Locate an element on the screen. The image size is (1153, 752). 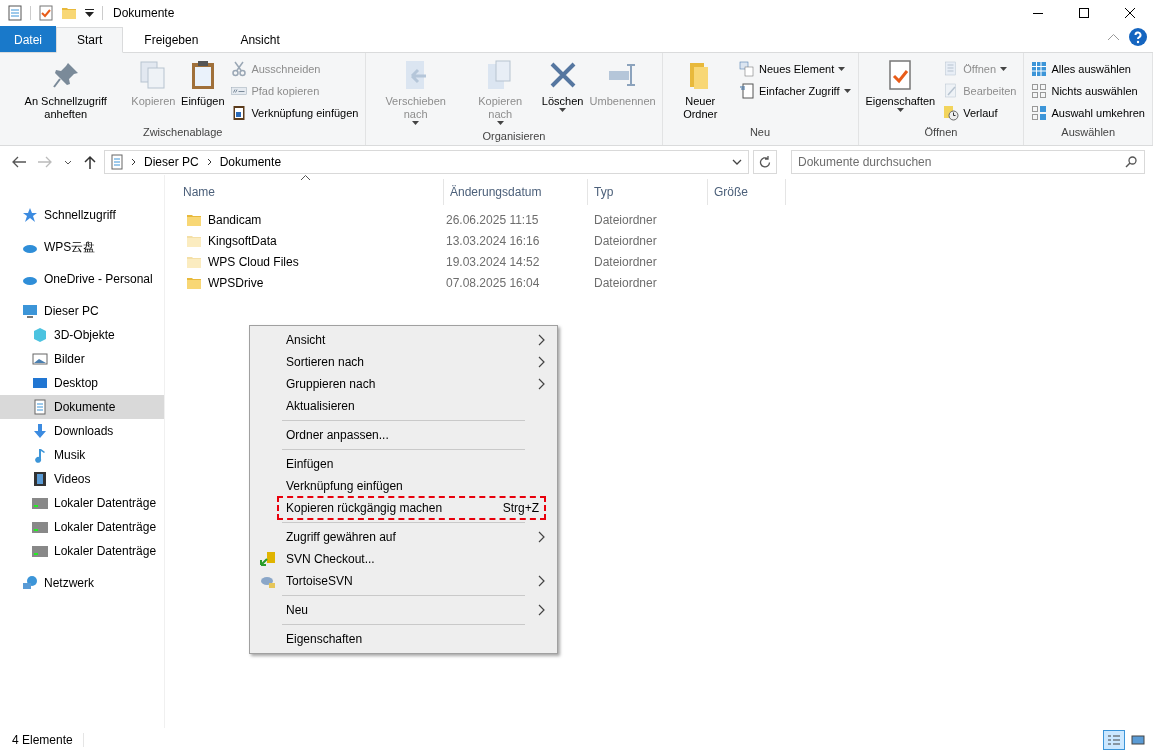
sidebar-item: Musik is located at coordinates (82, 455).